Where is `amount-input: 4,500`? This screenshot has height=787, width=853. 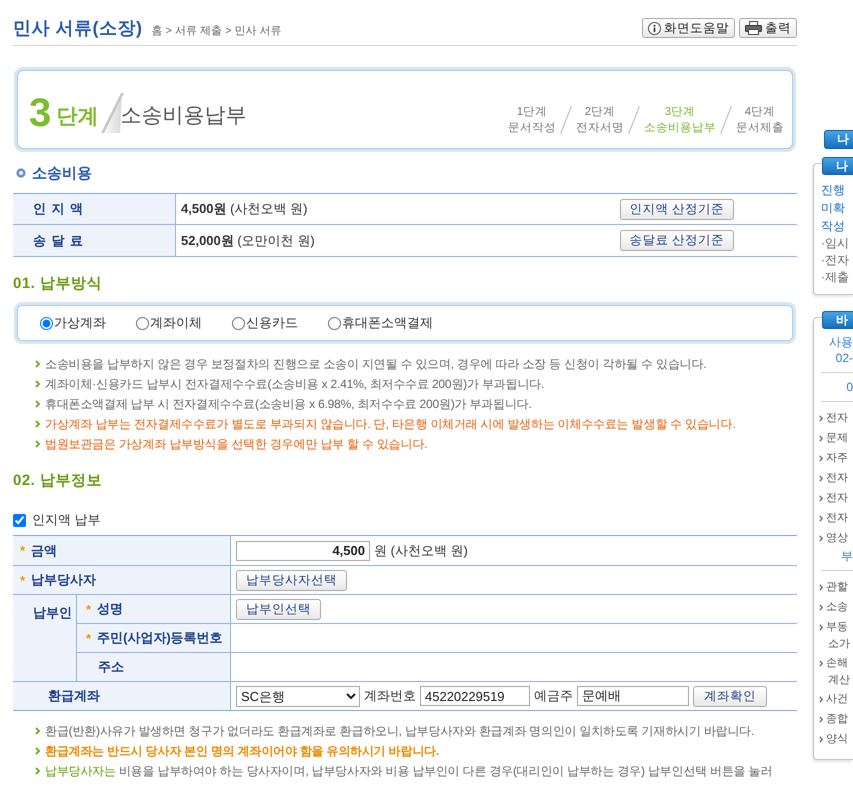
amount-input: 4,500 is located at coordinates (303, 550).